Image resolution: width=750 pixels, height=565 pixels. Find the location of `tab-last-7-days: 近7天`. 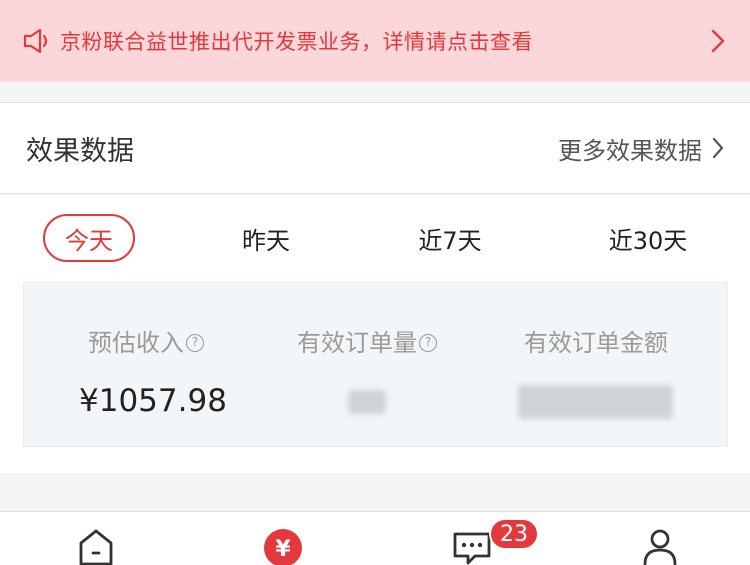

tab-last-7-days: 近7天 is located at coordinates (450, 238).